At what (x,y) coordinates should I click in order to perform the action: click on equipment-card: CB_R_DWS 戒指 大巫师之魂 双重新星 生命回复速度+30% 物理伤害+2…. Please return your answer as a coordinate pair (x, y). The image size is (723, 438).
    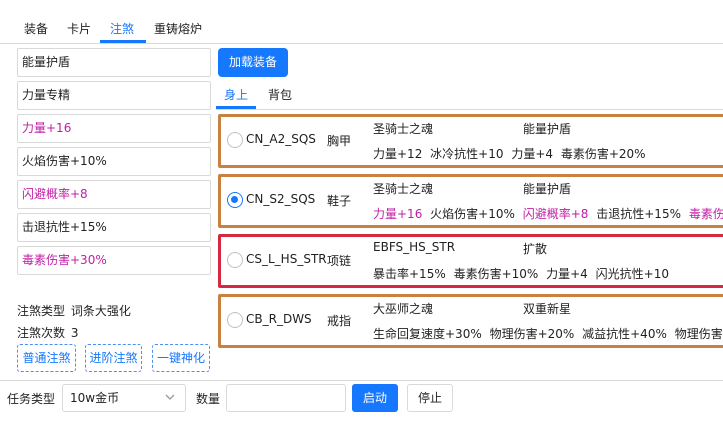
    Looking at the image, I should click on (470, 321).